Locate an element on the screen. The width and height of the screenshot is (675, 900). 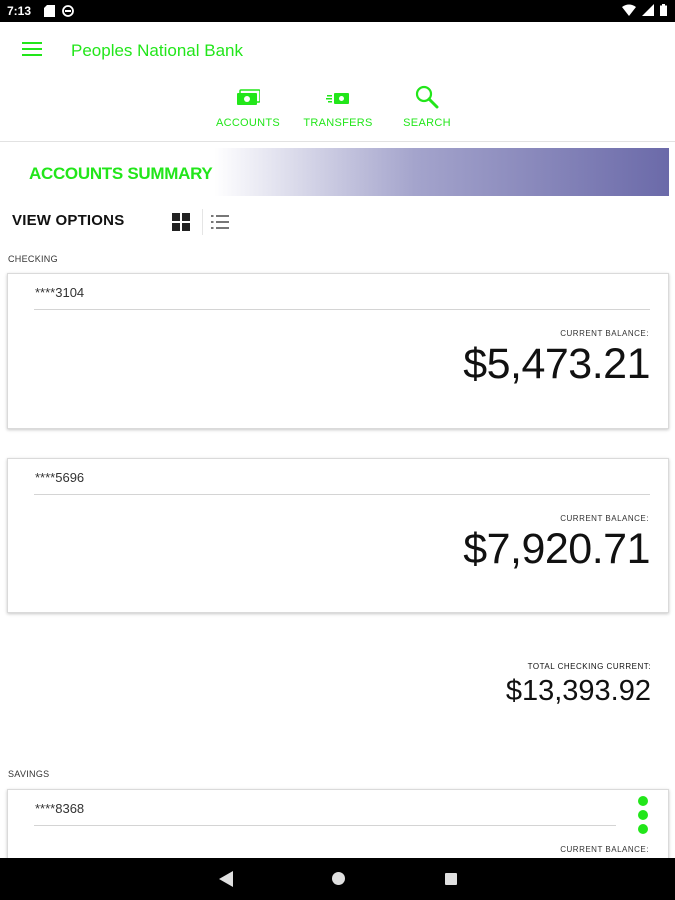
accounts-summary-banner: ACCOUNTS SUMMARY is located at coordinates (334, 172).